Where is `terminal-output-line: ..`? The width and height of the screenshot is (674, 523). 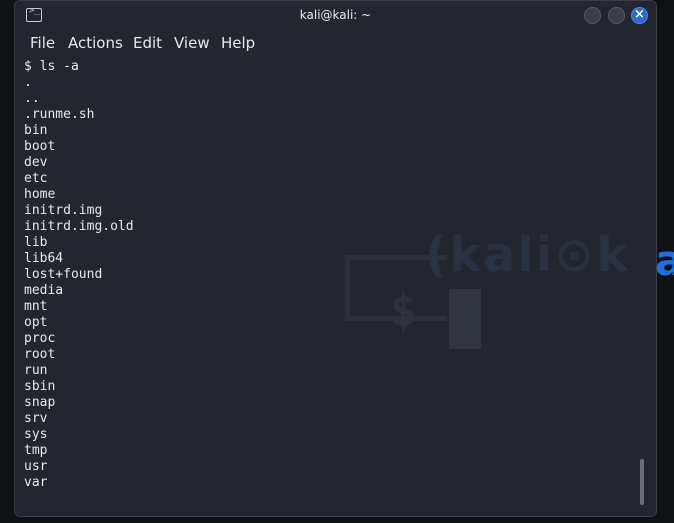 terminal-output-line: .. is located at coordinates (32, 98).